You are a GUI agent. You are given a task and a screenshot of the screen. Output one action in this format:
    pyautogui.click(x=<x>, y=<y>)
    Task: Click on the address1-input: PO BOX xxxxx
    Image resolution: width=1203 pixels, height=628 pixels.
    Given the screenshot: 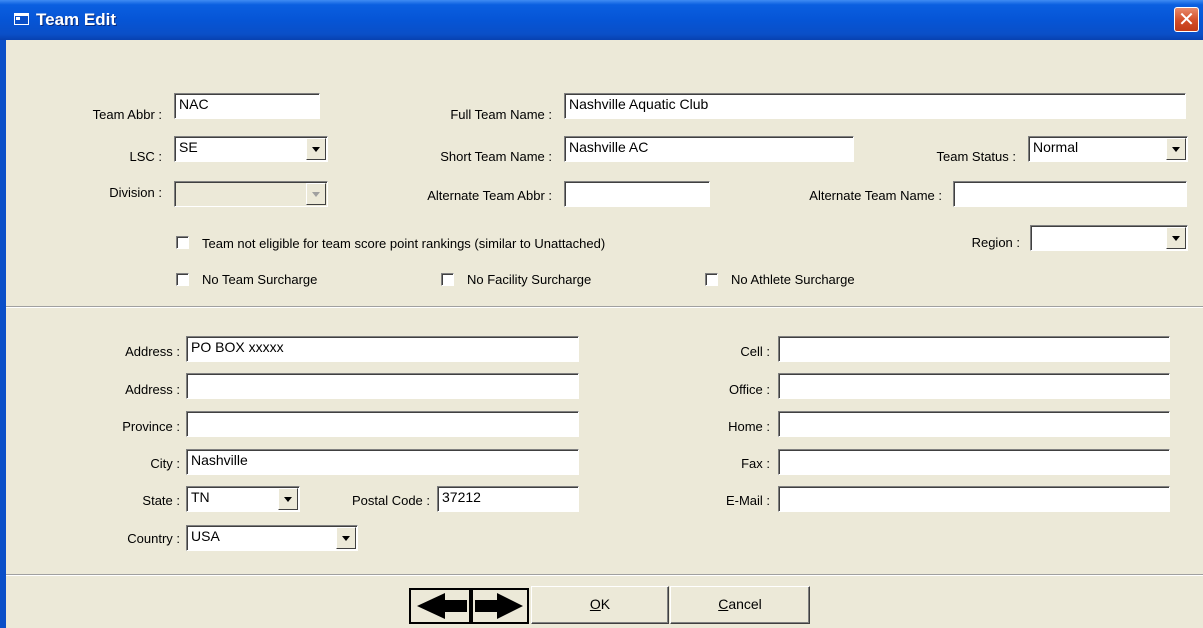 What is the action you would take?
    pyautogui.click(x=382, y=349)
    